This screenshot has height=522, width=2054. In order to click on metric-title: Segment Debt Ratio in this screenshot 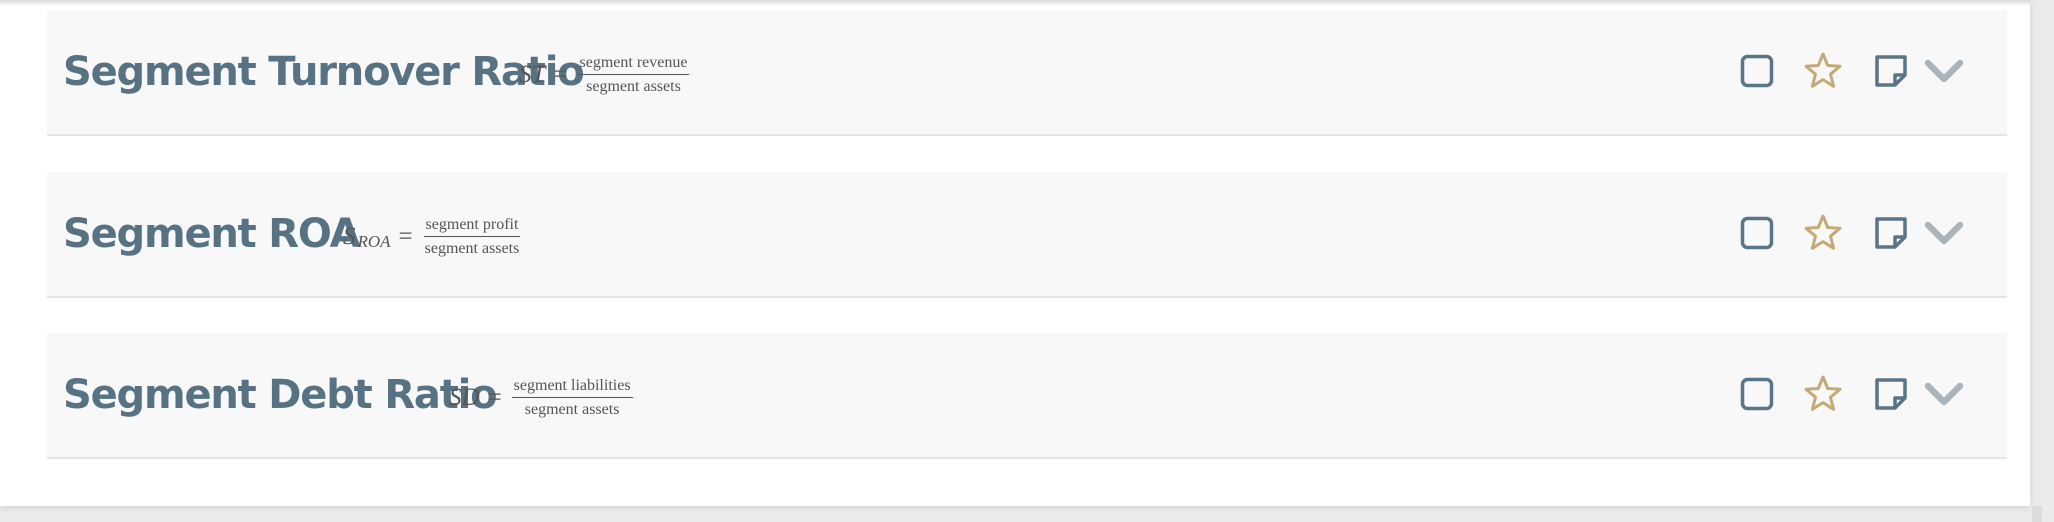, I will do `click(280, 395)`.